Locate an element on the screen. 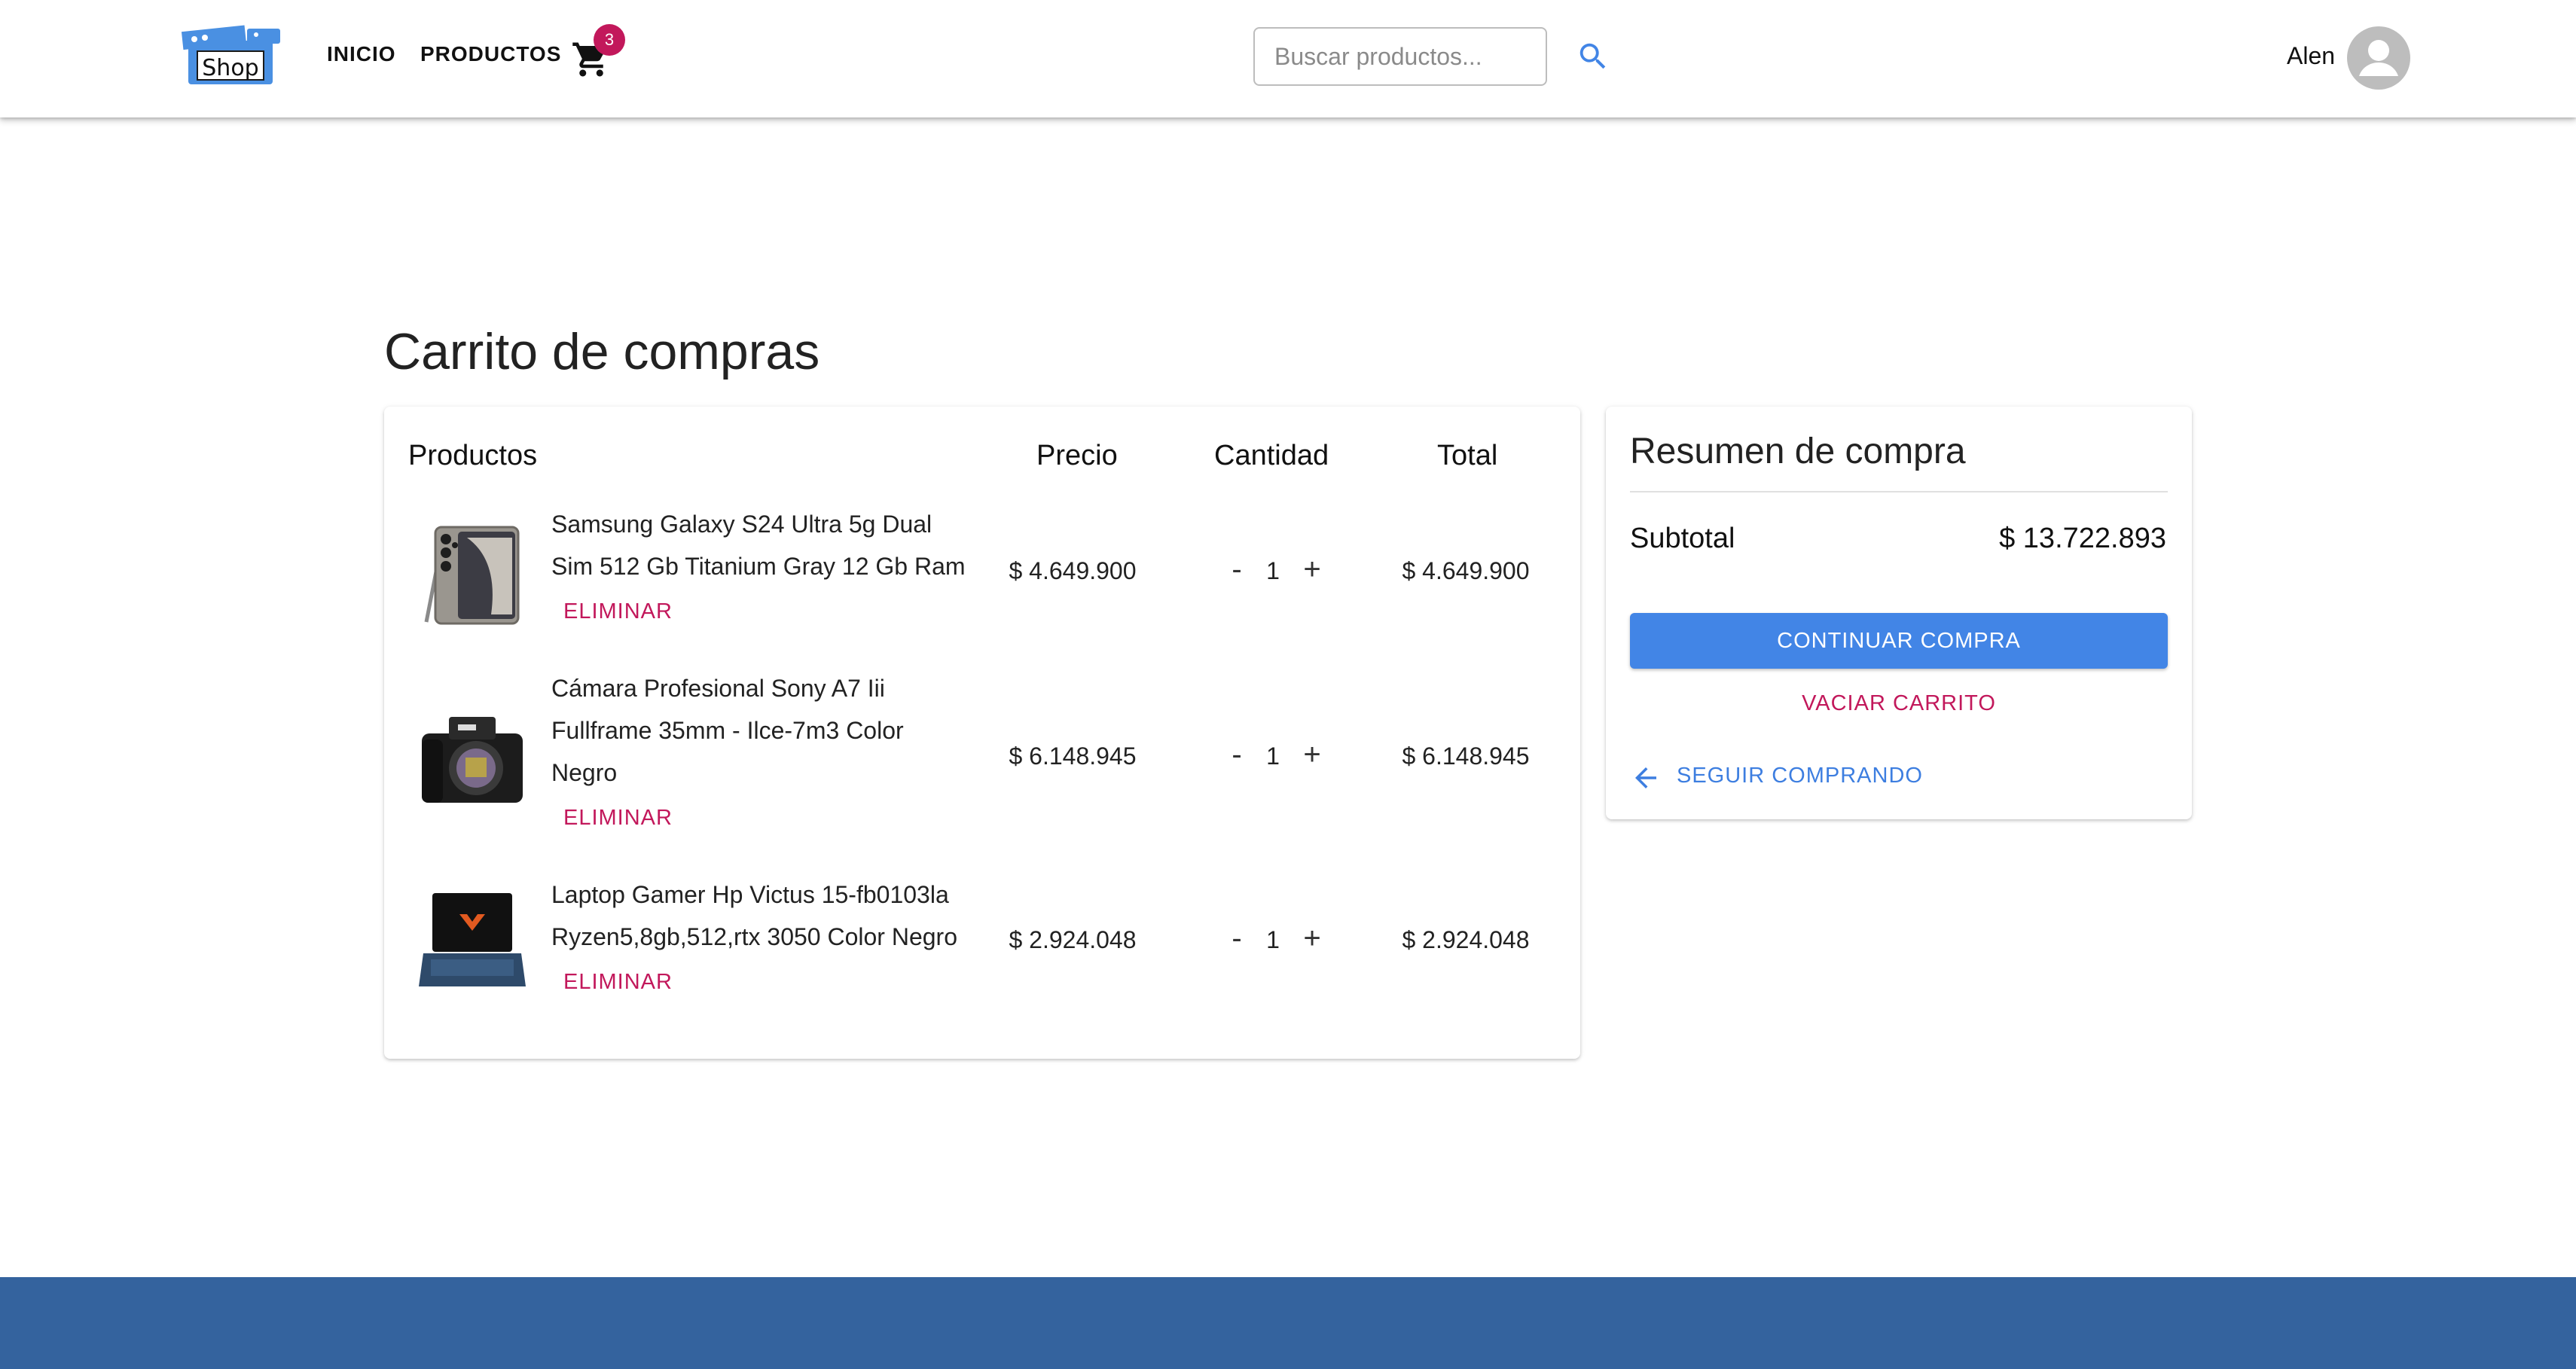 This screenshot has height=1369, width=2576. col-header-product: Productos is located at coordinates (473, 455).